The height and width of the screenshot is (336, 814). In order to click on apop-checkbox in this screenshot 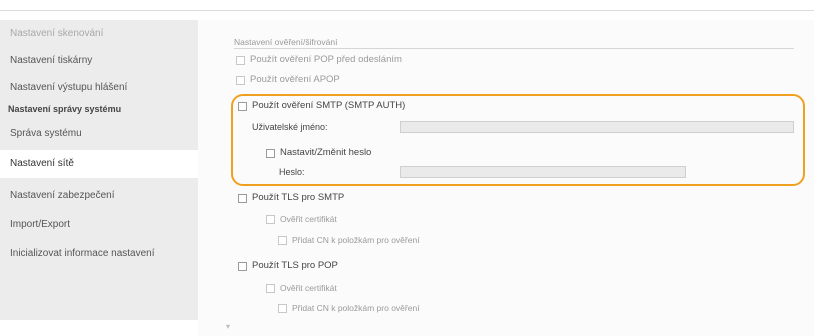, I will do `click(240, 80)`.